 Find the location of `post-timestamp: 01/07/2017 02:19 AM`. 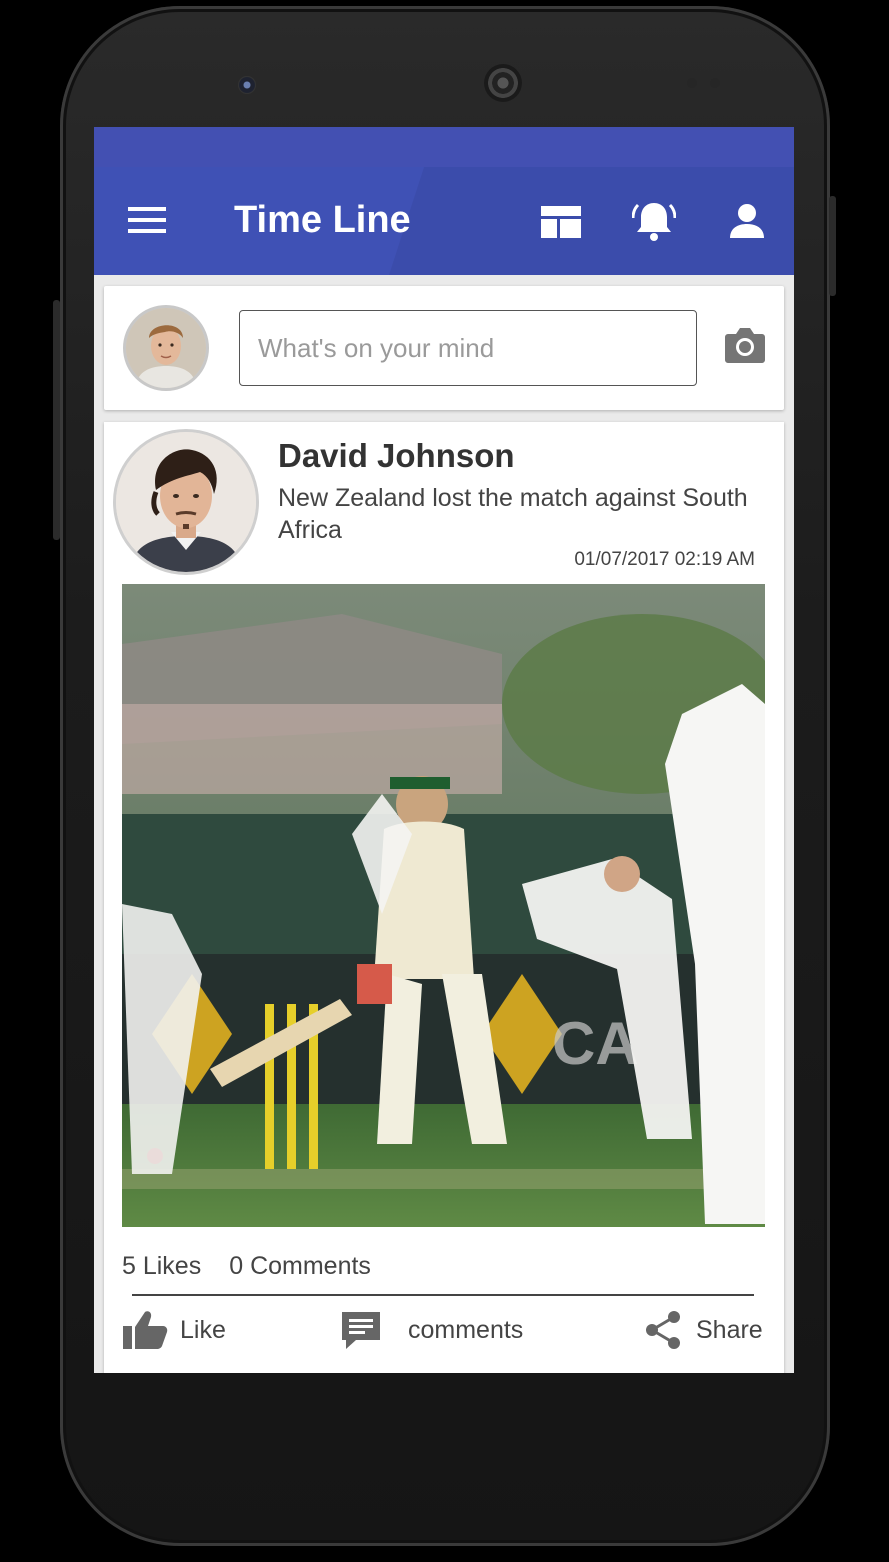

post-timestamp: 01/07/2017 02:19 AM is located at coordinates (664, 559).